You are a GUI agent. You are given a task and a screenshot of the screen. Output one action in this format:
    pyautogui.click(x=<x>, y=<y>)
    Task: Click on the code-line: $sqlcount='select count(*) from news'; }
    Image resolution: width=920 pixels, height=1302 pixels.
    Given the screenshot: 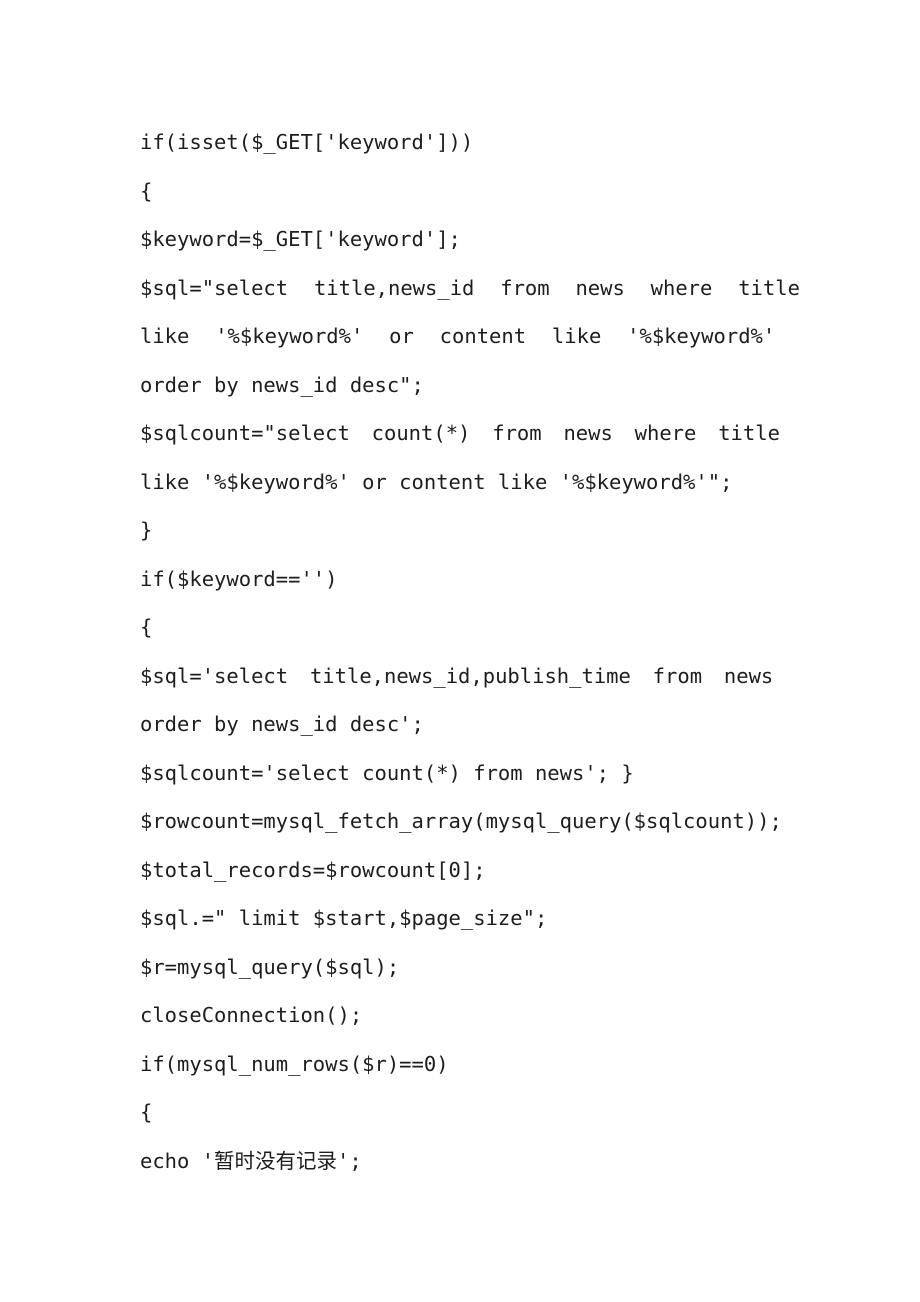 What is the action you would take?
    pyautogui.click(x=387, y=772)
    